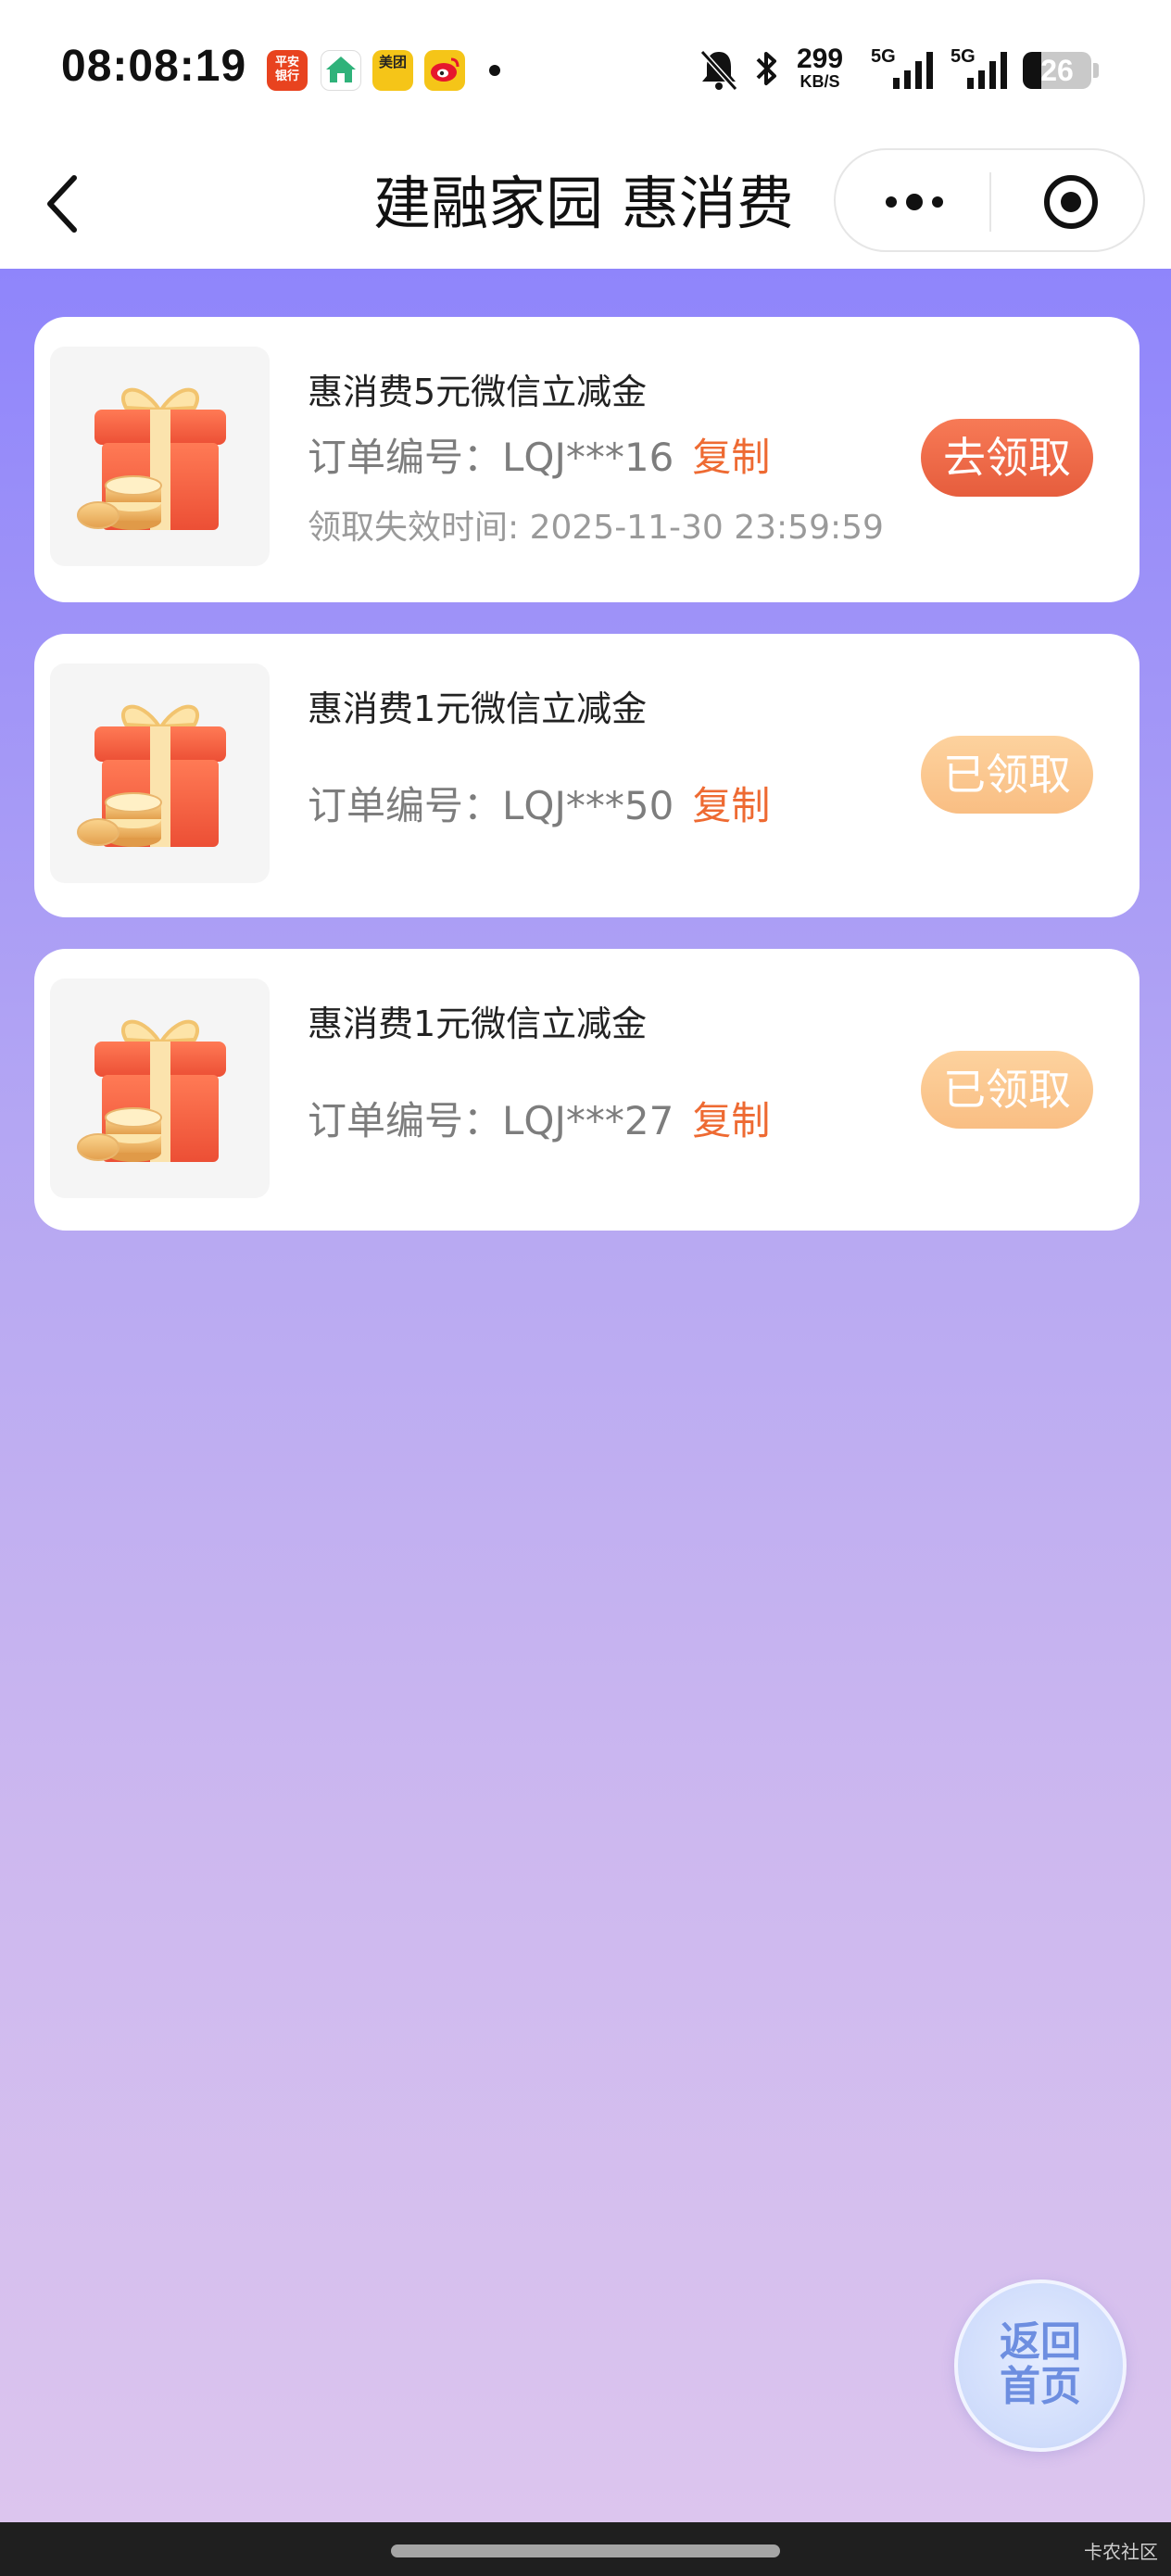 The width and height of the screenshot is (1171, 2576). I want to click on order-row: 订单编号：LQJ***27 复制, so click(539, 1118).